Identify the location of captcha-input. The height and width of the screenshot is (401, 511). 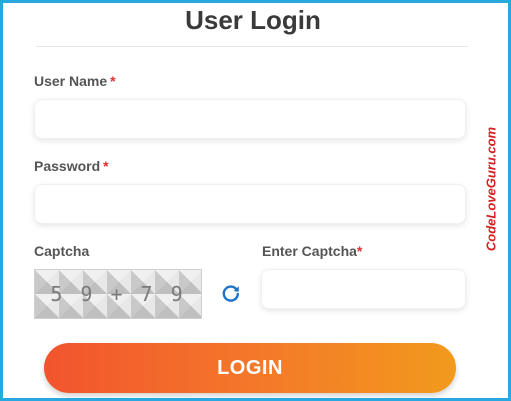
(363, 289).